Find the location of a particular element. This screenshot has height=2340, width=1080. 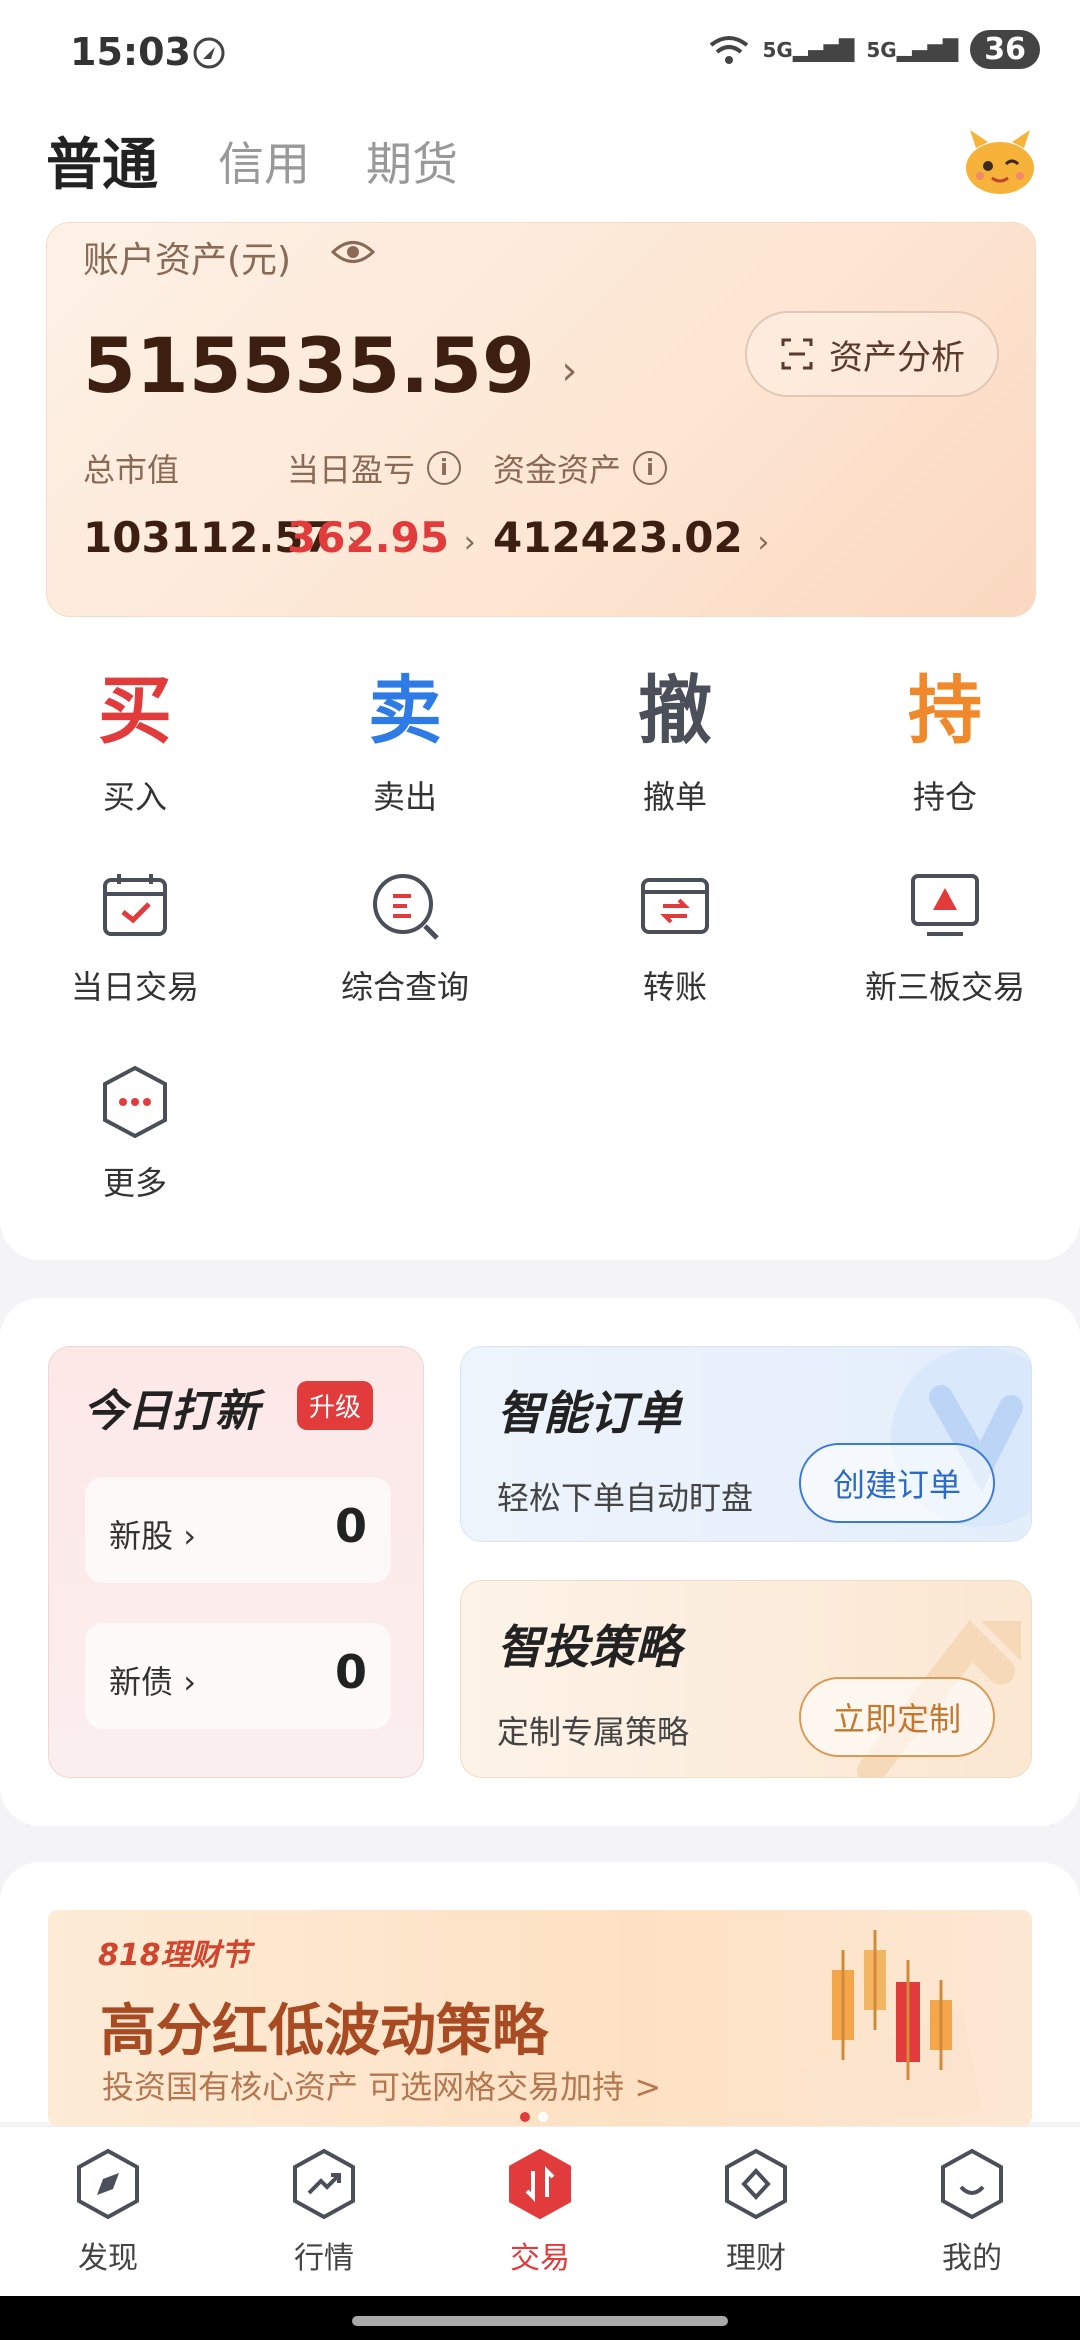

transfer-label: 转账 is located at coordinates (674, 987).